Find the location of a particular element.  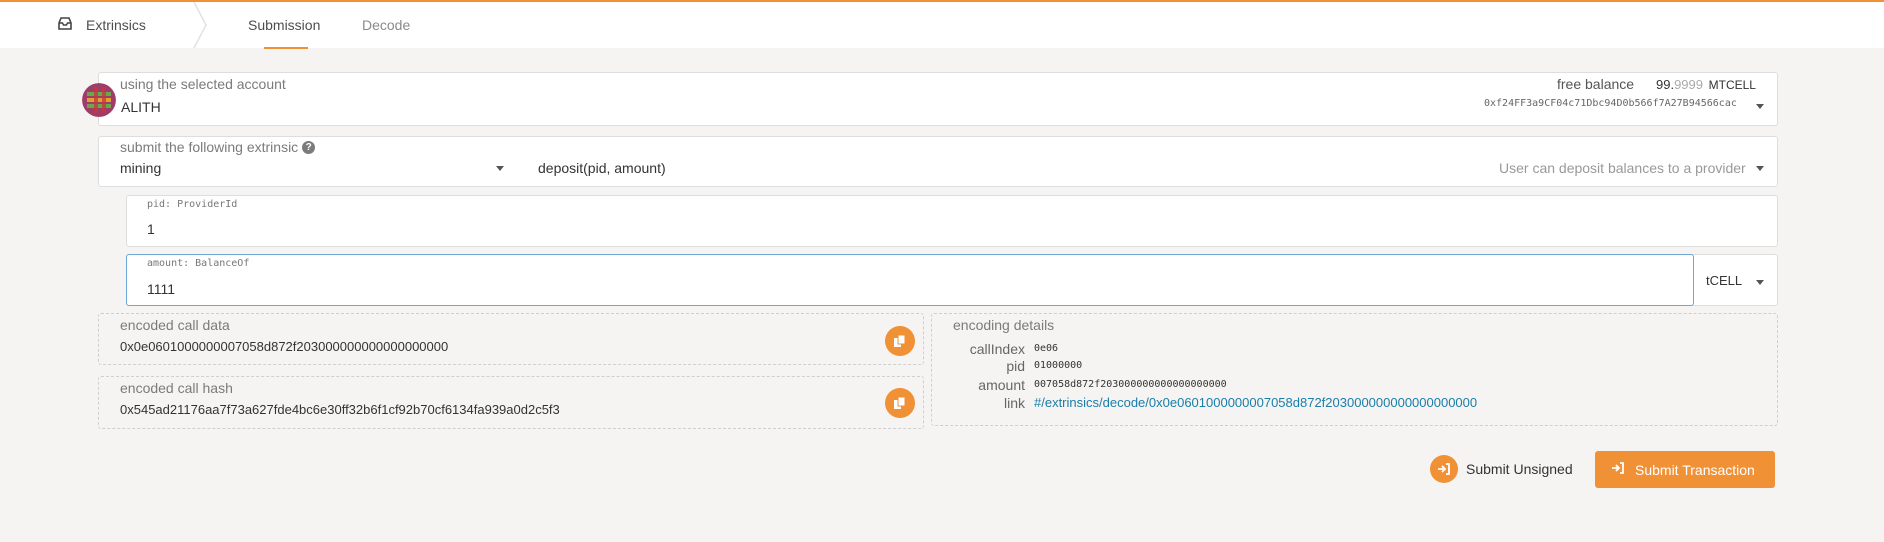

copy-call-hash-button is located at coordinates (900, 403).